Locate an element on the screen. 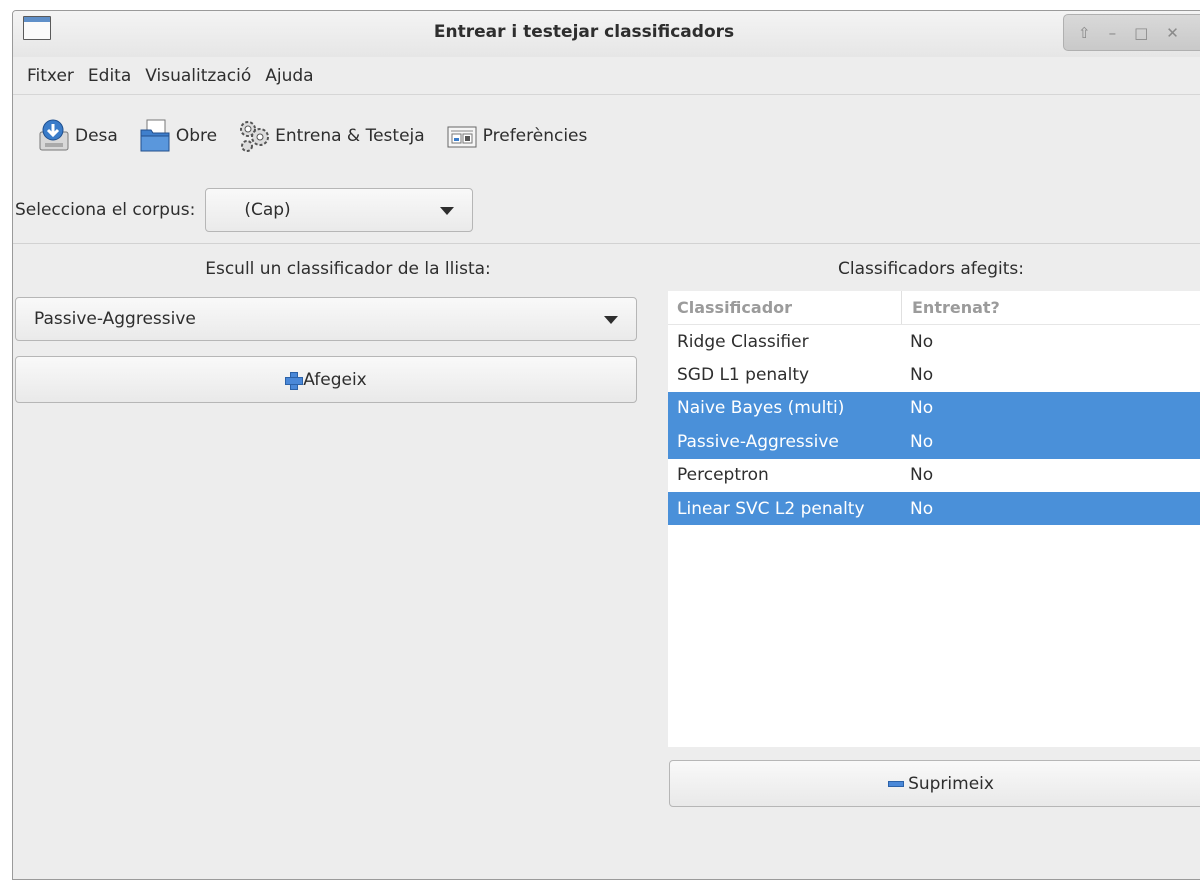 The width and height of the screenshot is (1200, 880). open-folder-icon is located at coordinates (155, 135).